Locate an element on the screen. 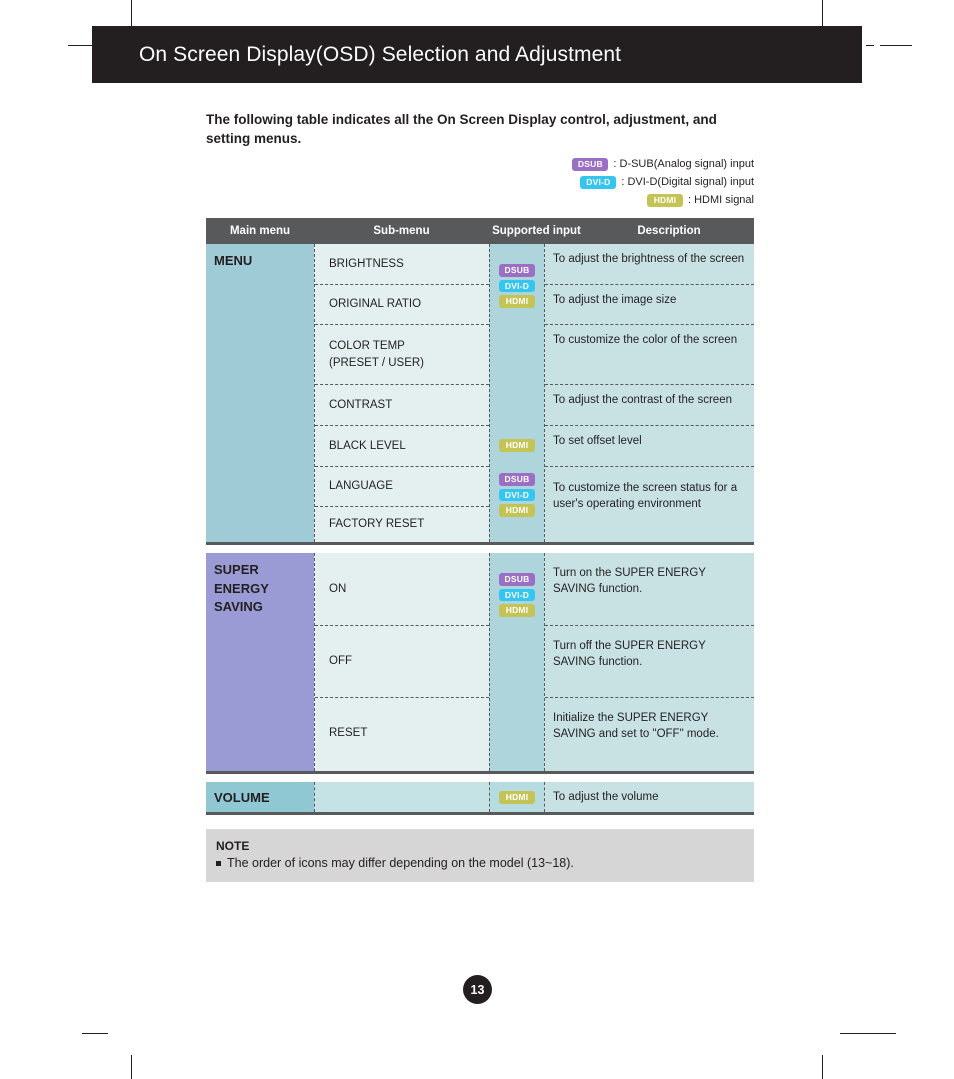  description-cell: To adjust the brightness of the screen is located at coordinates (649, 259).